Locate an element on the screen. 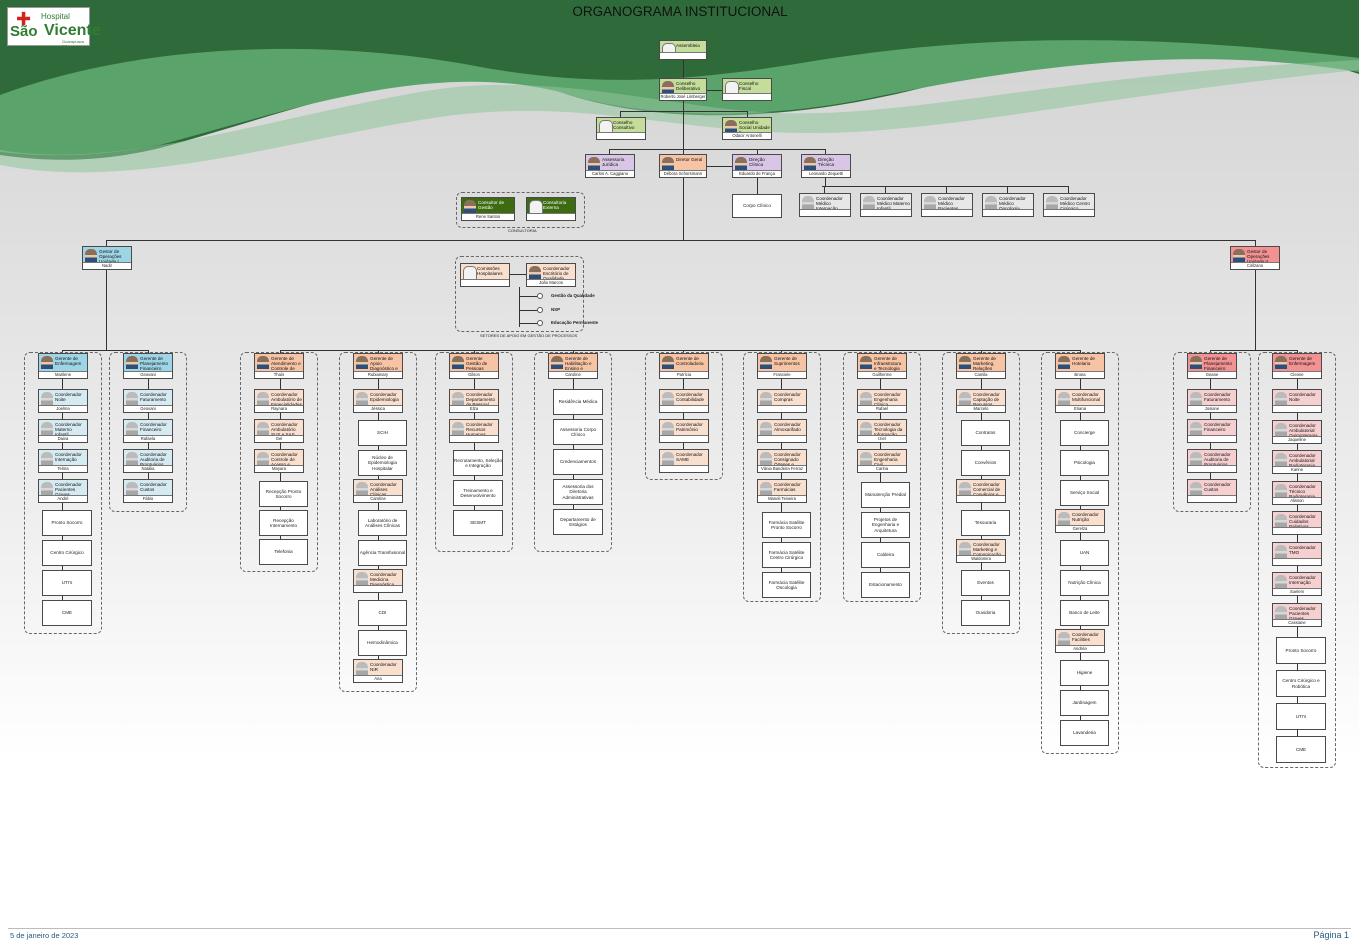  node-person-name: Gel is located at coordinates (279, 438).